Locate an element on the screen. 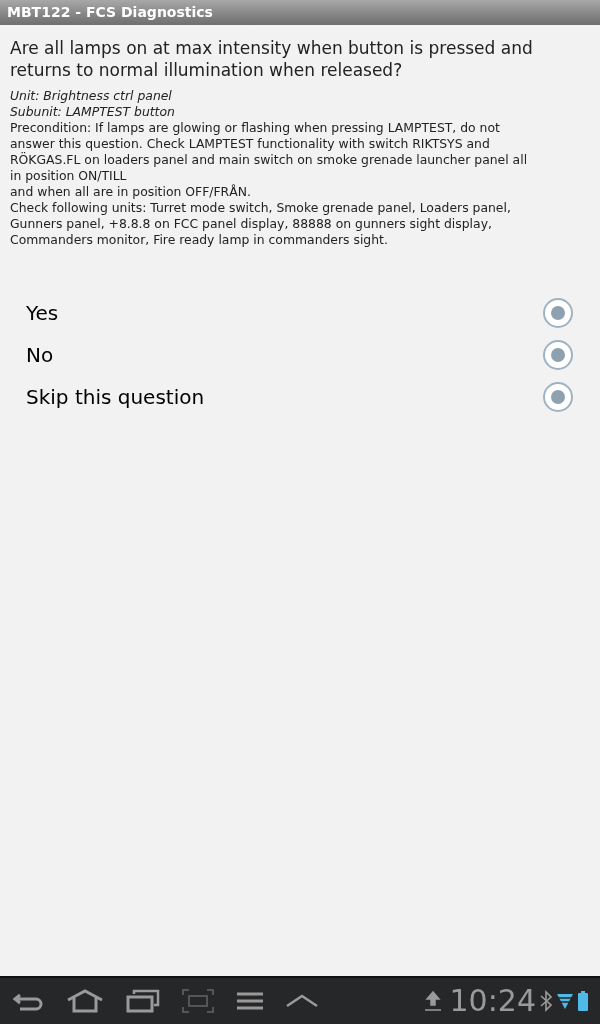  detail-text: Check following units: Turret mode switch, Smoke grenade panel, Loaders panel, Gunners panel, +8.8.8 on FCC panel display, 88888 on gunners sight display, Commanders monitor, Fire ready lamp in commanders sight. is located at coordinates (261, 224).